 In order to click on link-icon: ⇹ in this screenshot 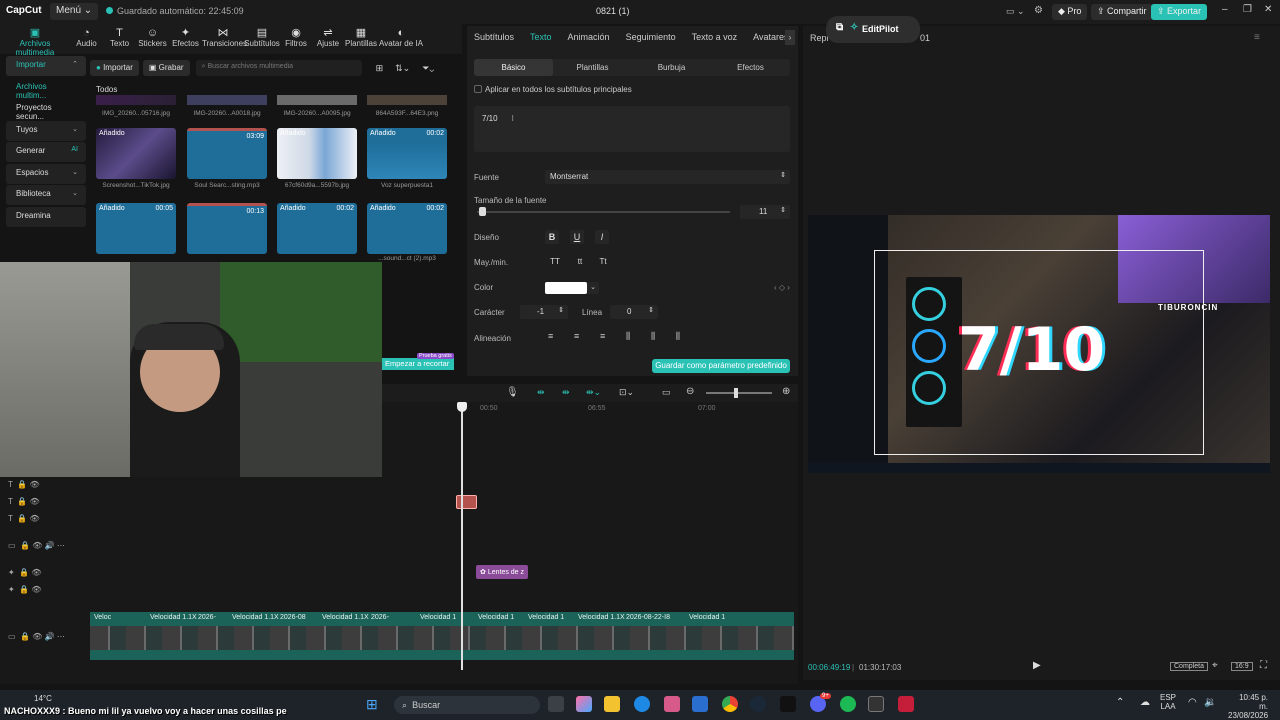, I will do `click(541, 392)`.